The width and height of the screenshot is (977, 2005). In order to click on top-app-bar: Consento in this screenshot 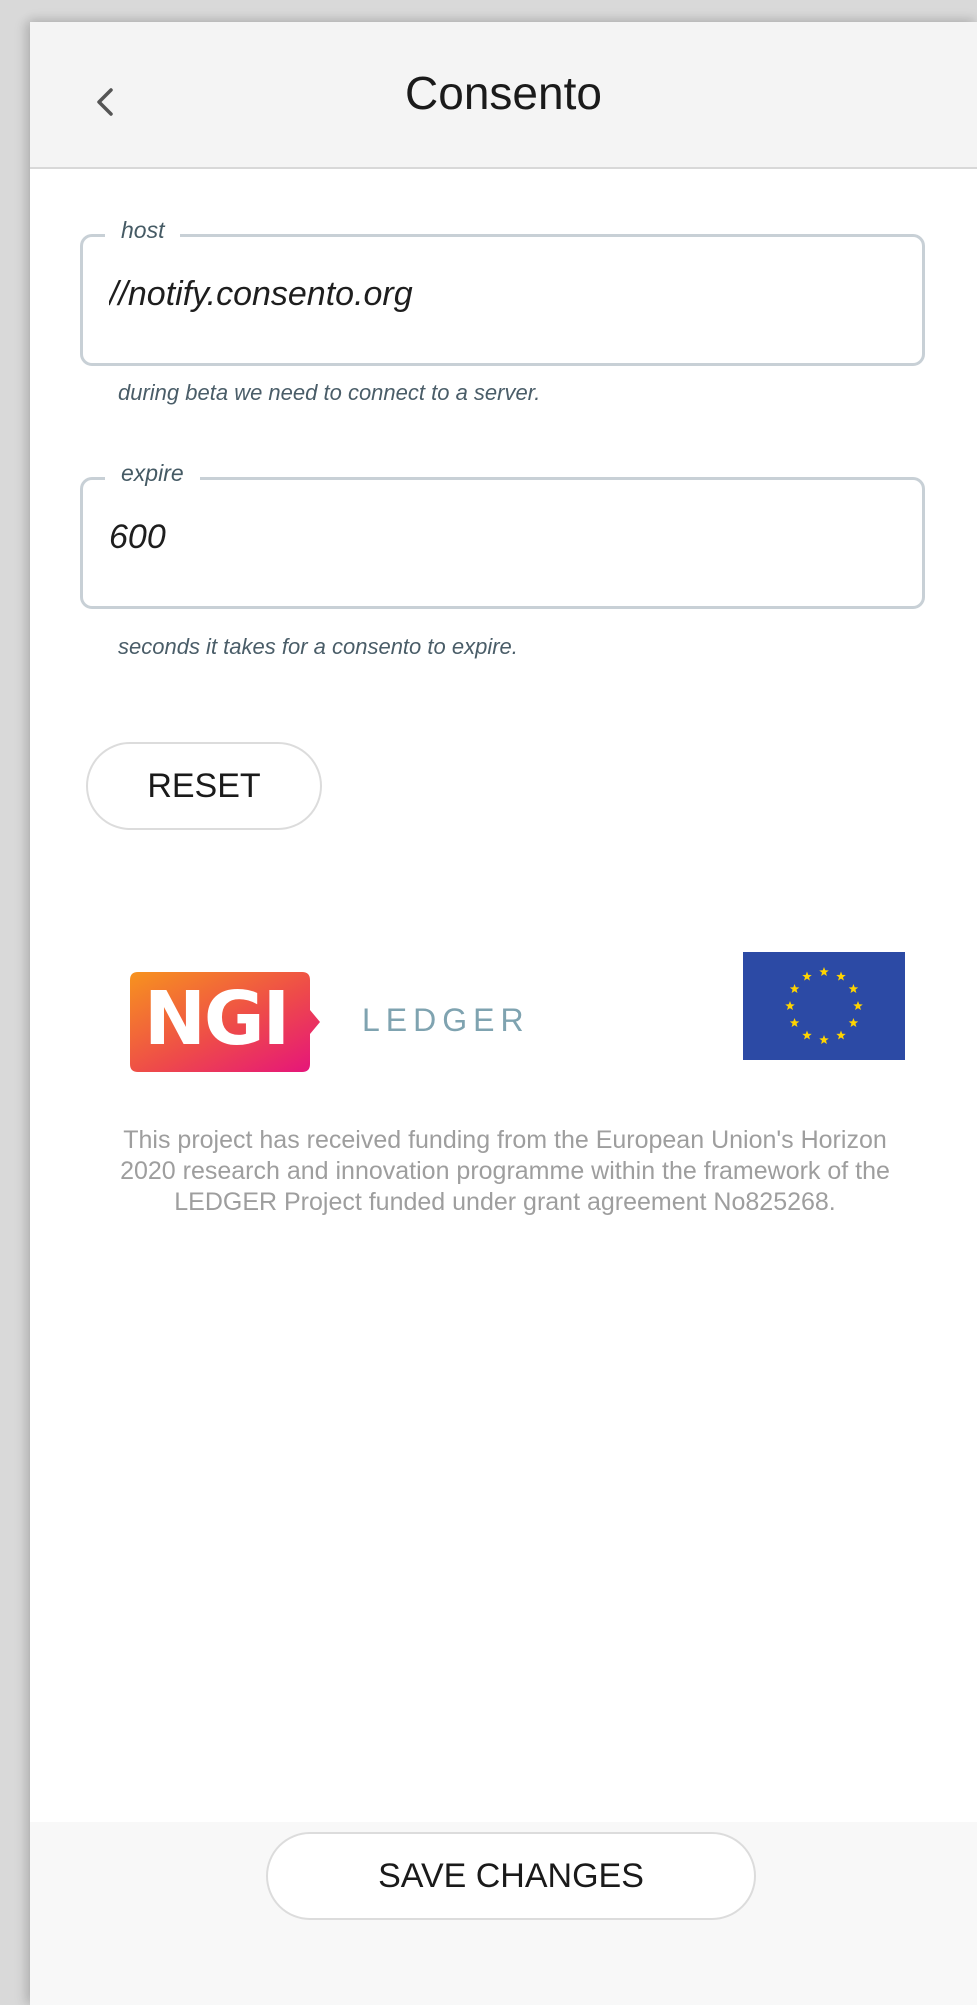, I will do `click(503, 95)`.